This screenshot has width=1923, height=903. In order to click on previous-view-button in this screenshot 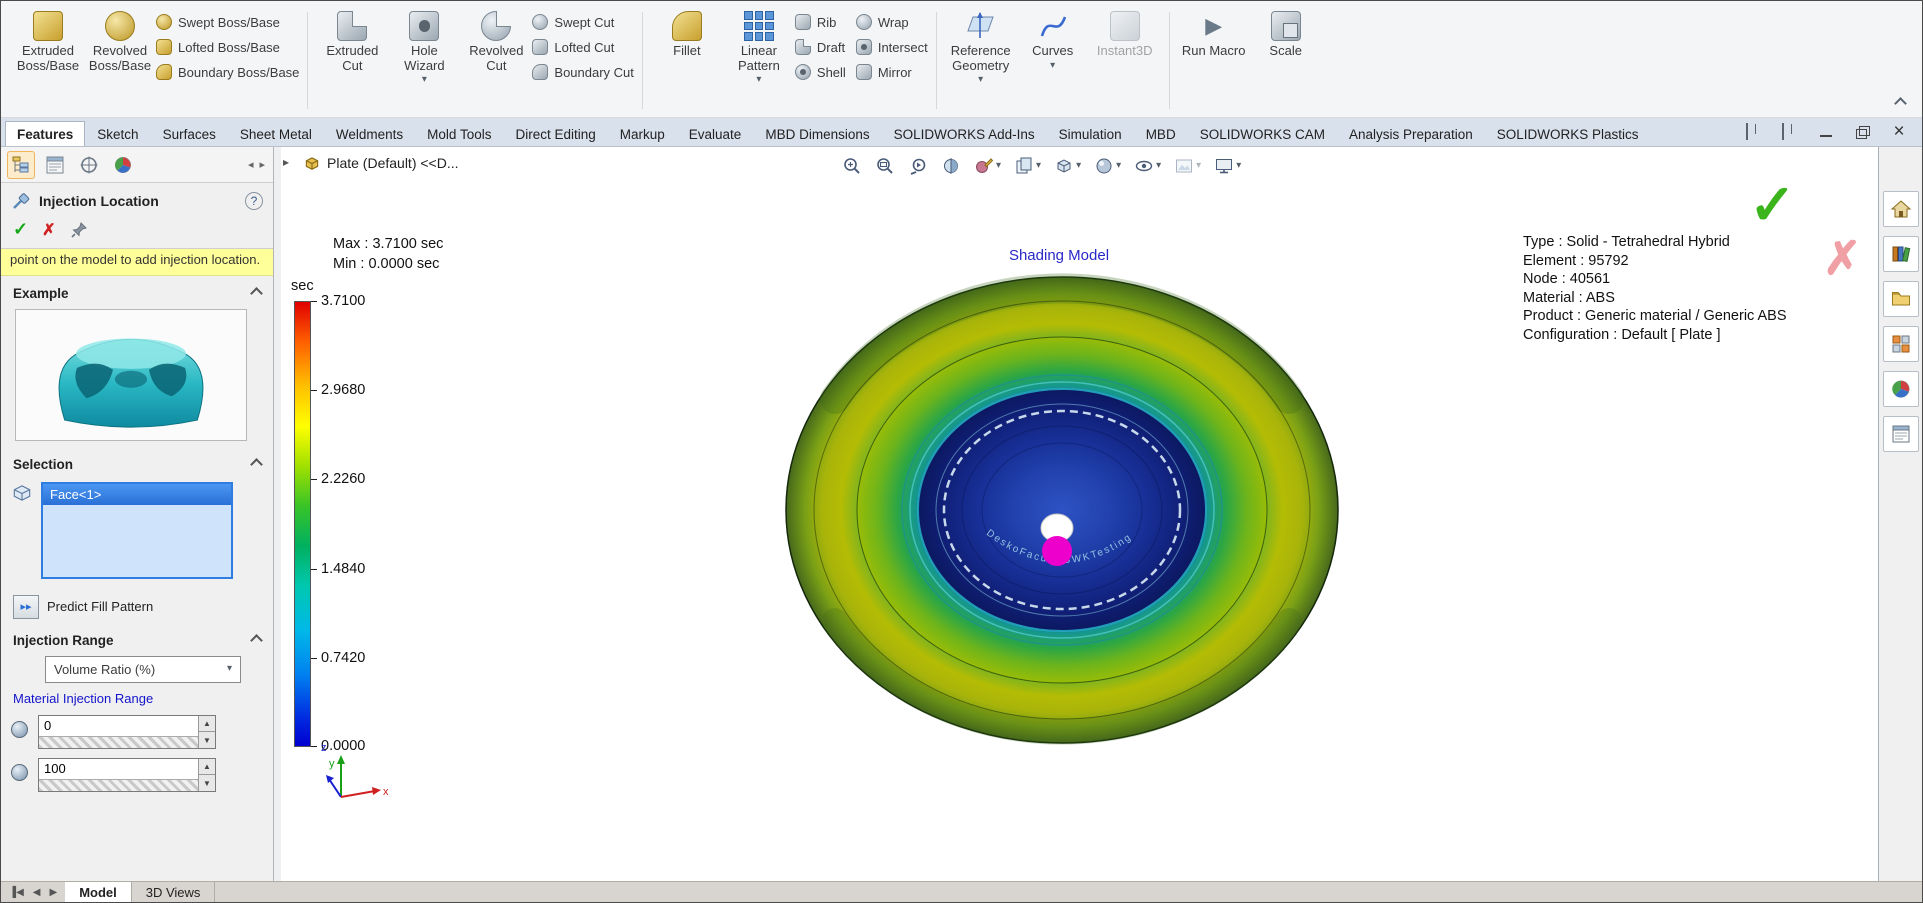, I will do `click(918, 166)`.